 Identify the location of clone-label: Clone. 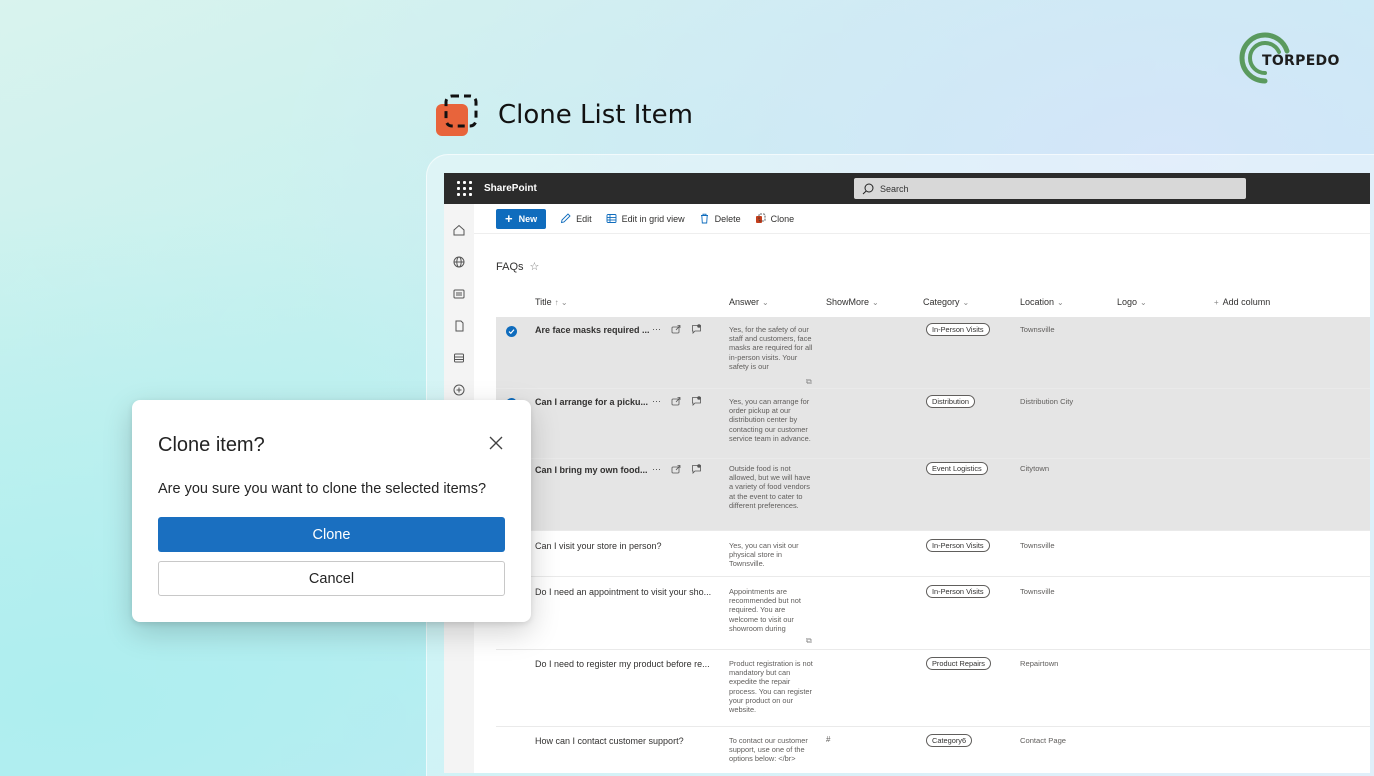
(782, 218).